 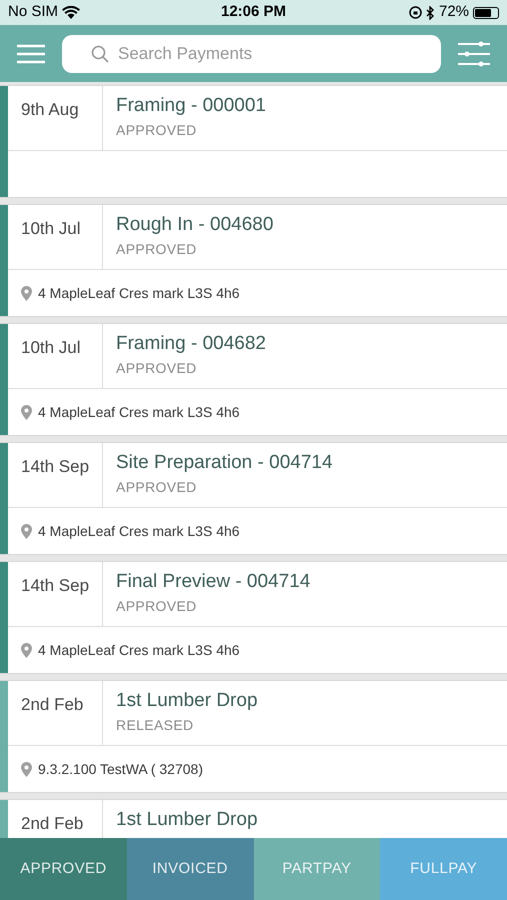 What do you see at coordinates (214, 582) in the screenshot?
I see `payment-title: Final Preview - 004714` at bounding box center [214, 582].